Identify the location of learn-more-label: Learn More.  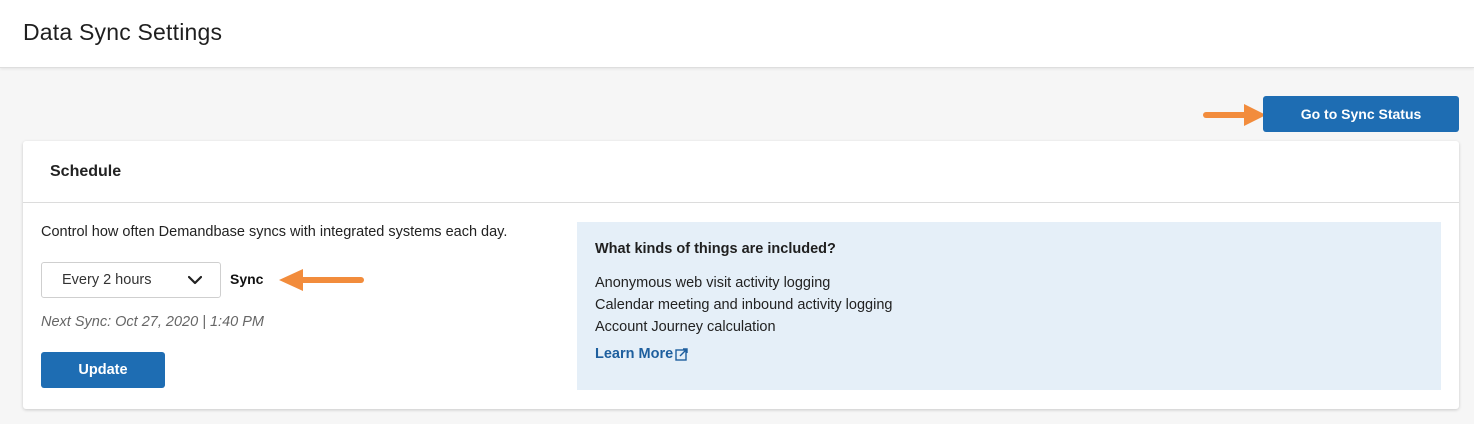
(634, 354).